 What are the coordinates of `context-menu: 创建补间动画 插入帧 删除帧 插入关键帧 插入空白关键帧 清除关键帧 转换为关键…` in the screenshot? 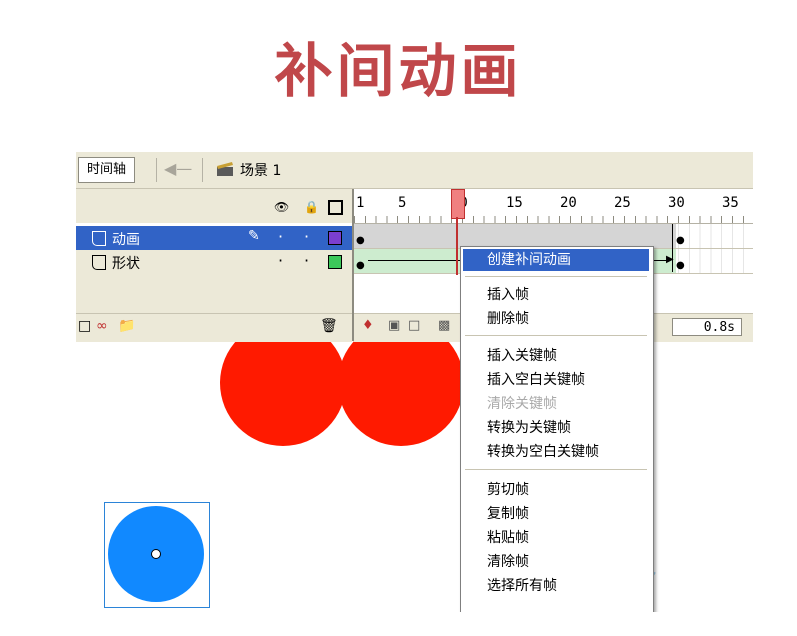 It's located at (557, 429).